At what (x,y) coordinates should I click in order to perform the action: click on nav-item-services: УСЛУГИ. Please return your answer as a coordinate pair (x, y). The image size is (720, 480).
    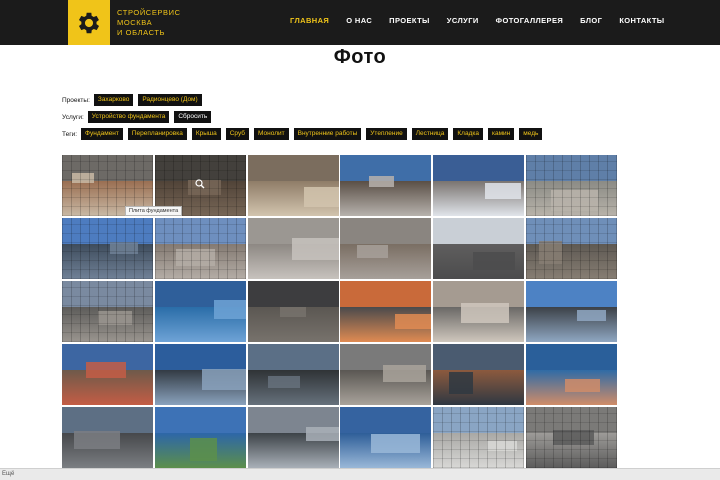
    Looking at the image, I should click on (463, 20).